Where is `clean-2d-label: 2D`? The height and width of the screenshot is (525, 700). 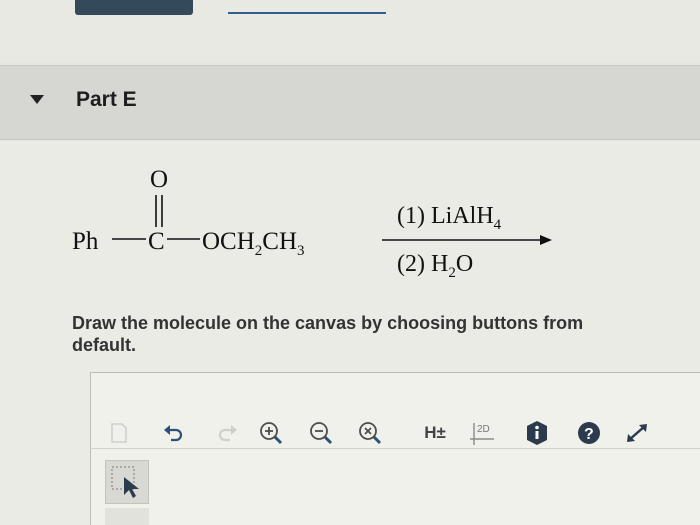 clean-2d-label: 2D is located at coordinates (483, 429).